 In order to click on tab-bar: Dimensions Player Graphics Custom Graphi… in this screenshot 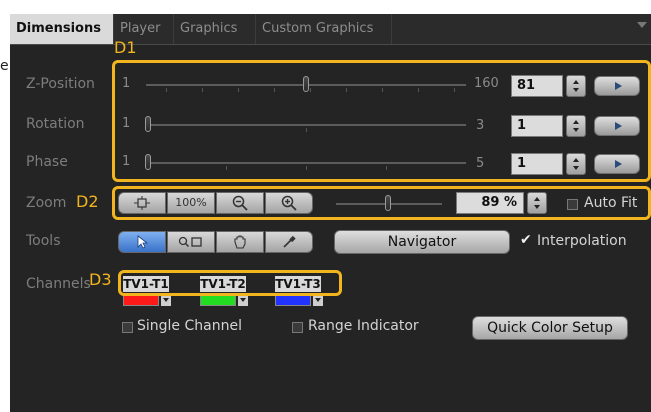, I will do `click(330, 29)`.